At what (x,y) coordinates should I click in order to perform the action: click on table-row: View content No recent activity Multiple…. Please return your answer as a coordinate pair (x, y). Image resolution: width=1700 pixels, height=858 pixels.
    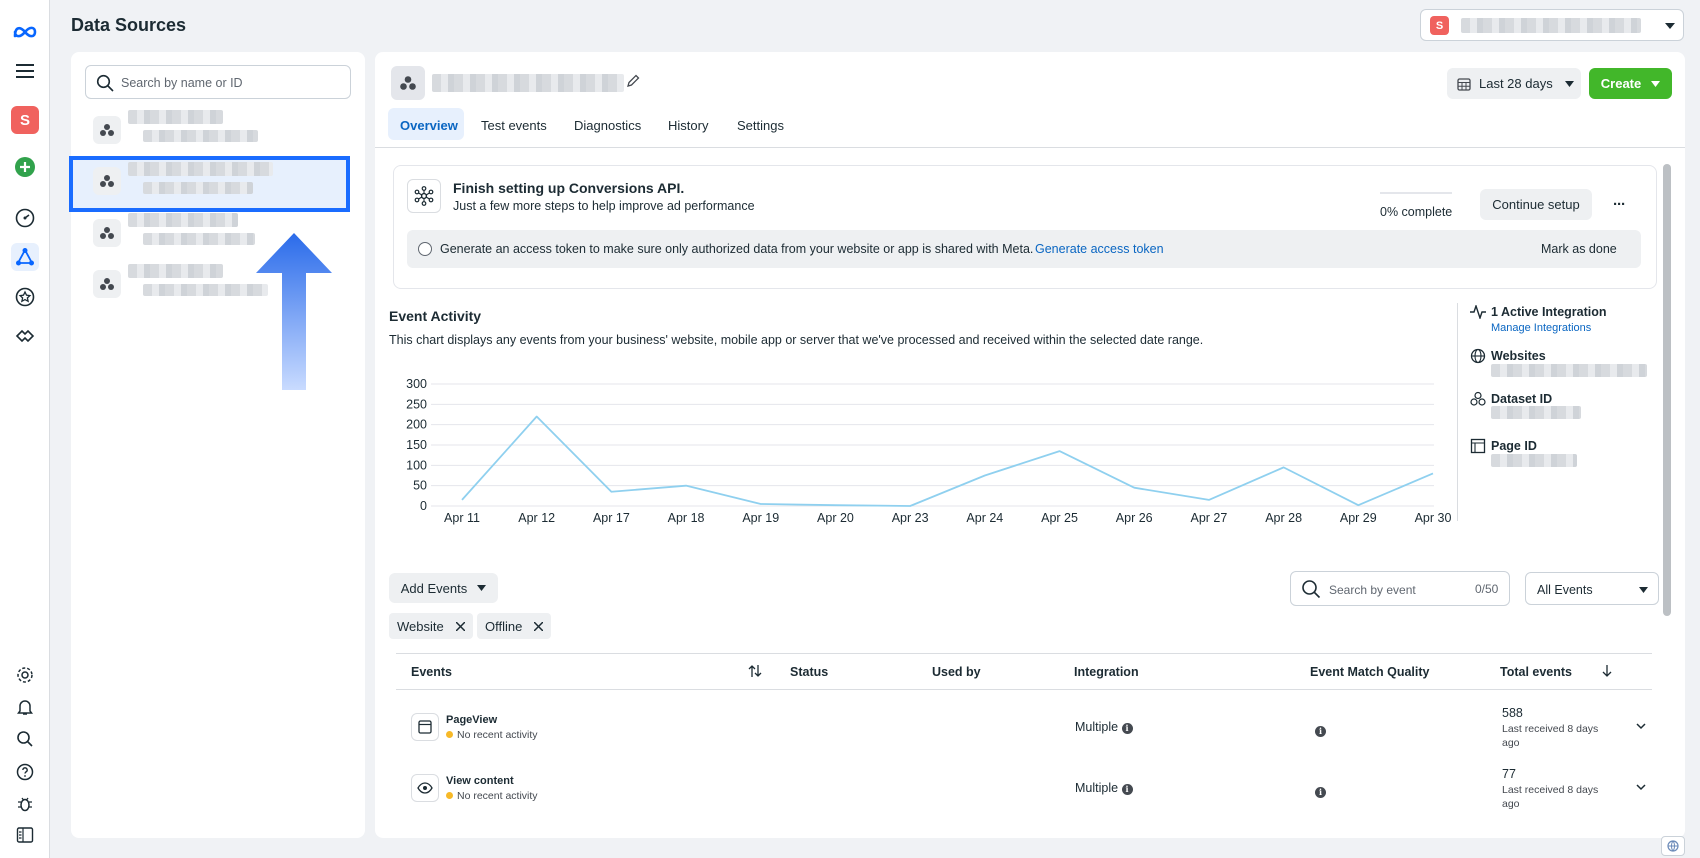
    Looking at the image, I should click on (1024, 788).